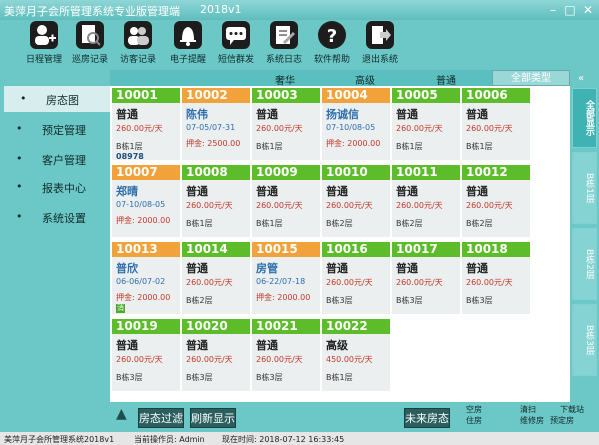 The image size is (599, 445). What do you see at coordinates (528, 409) in the screenshot?
I see `legend-cleaning: 清扫` at bounding box center [528, 409].